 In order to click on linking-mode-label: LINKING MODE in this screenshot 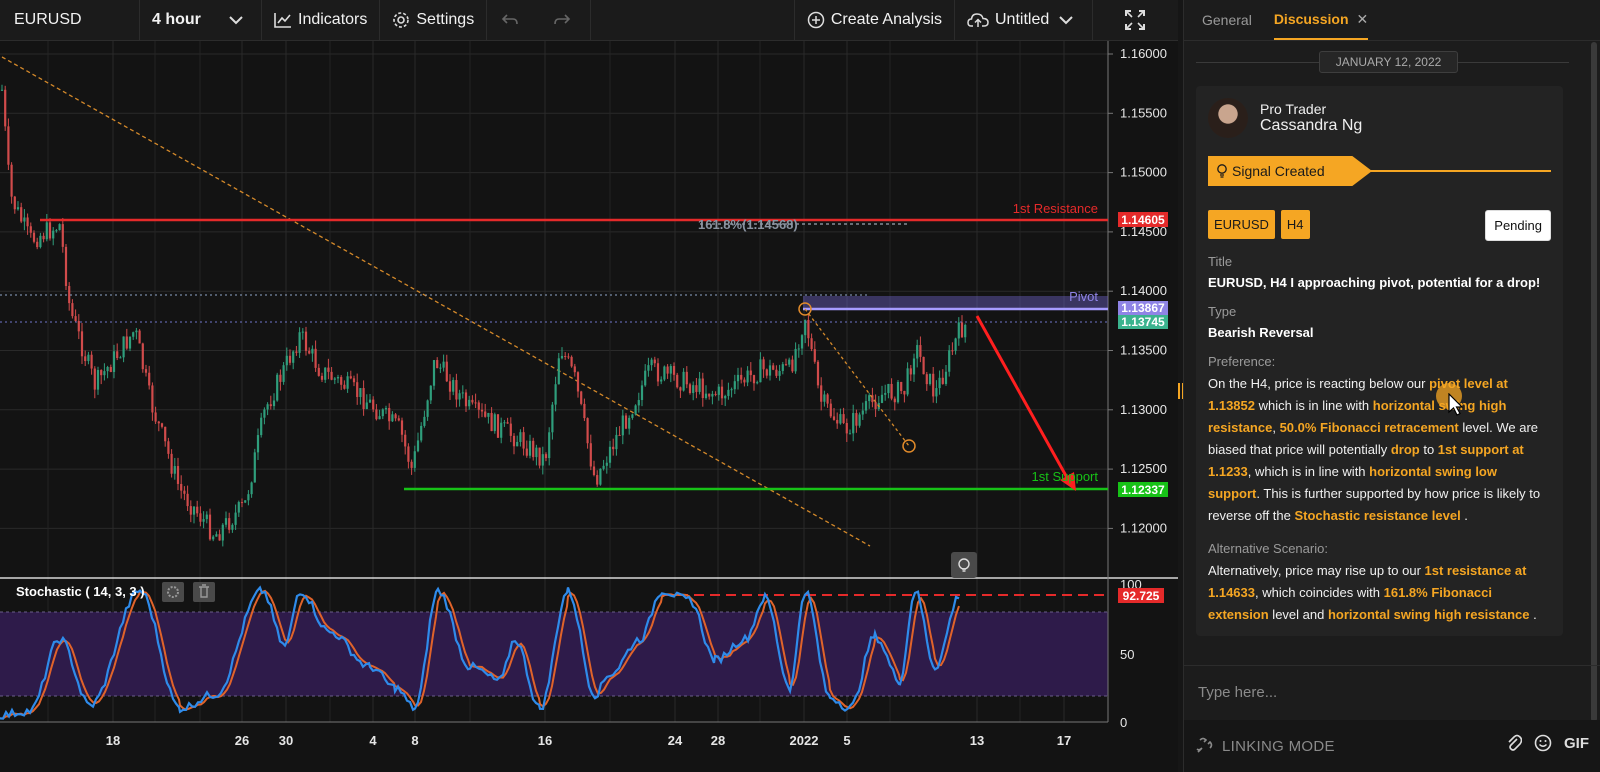, I will do `click(1278, 746)`.